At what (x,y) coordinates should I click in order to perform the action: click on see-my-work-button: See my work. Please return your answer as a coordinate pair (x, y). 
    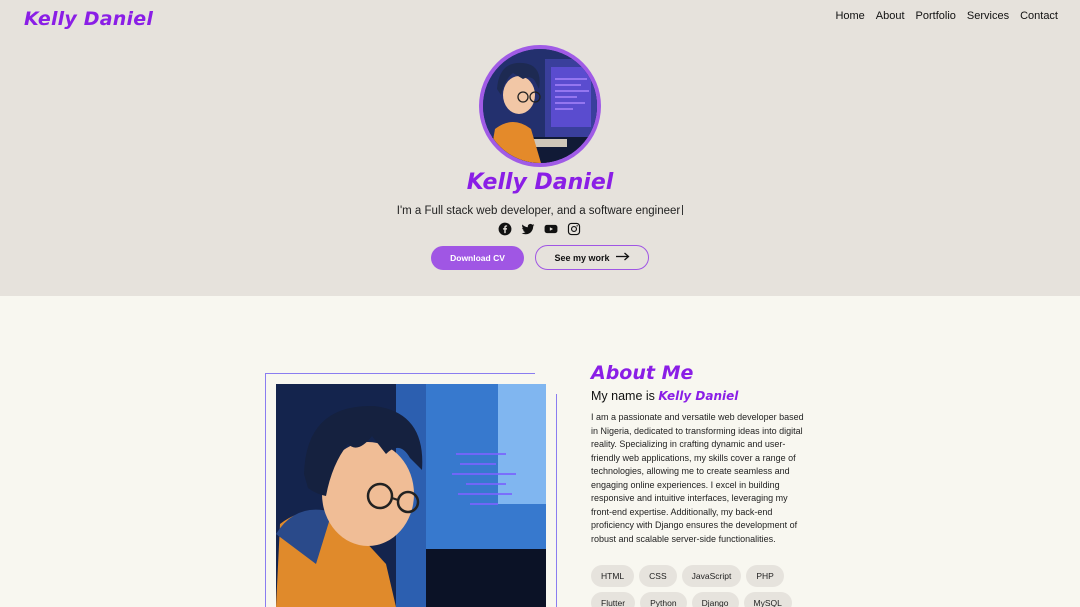
    Looking at the image, I should click on (592, 257).